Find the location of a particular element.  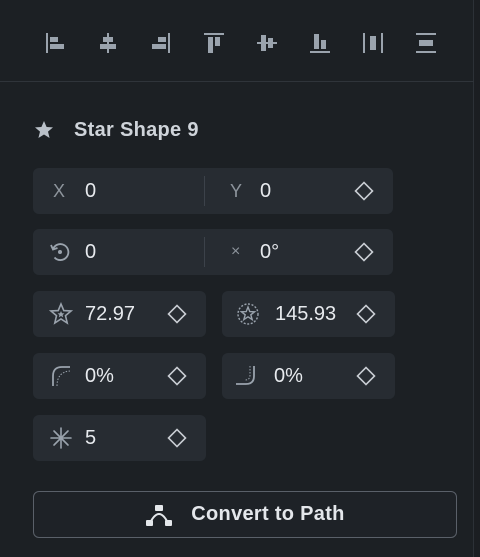

keyframe-points-button is located at coordinates (177, 438).